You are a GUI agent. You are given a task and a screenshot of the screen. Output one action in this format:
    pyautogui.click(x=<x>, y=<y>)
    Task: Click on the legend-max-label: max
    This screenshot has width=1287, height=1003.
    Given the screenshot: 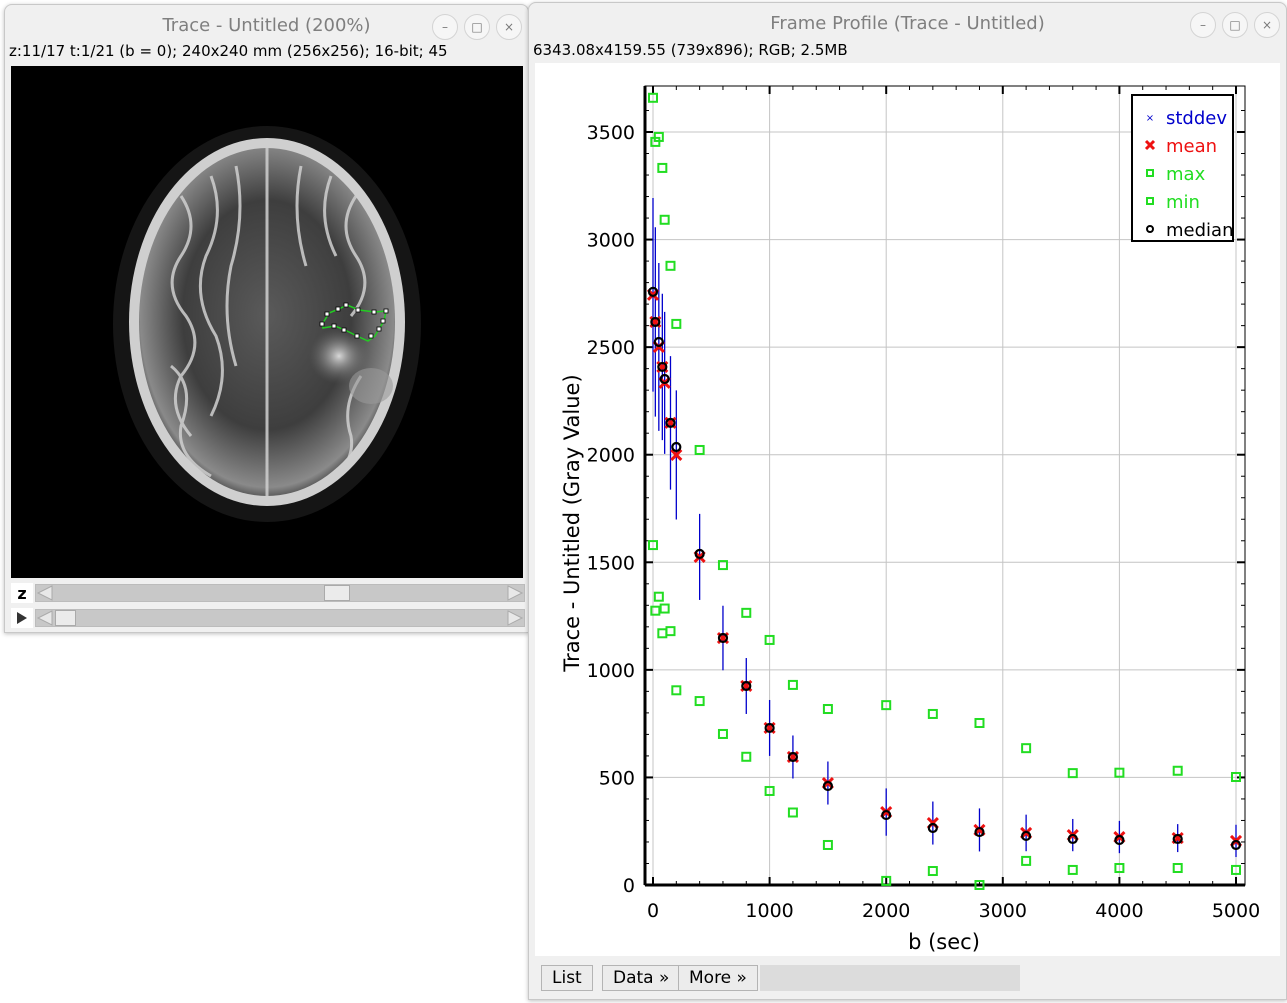 What is the action you would take?
    pyautogui.click(x=1186, y=174)
    